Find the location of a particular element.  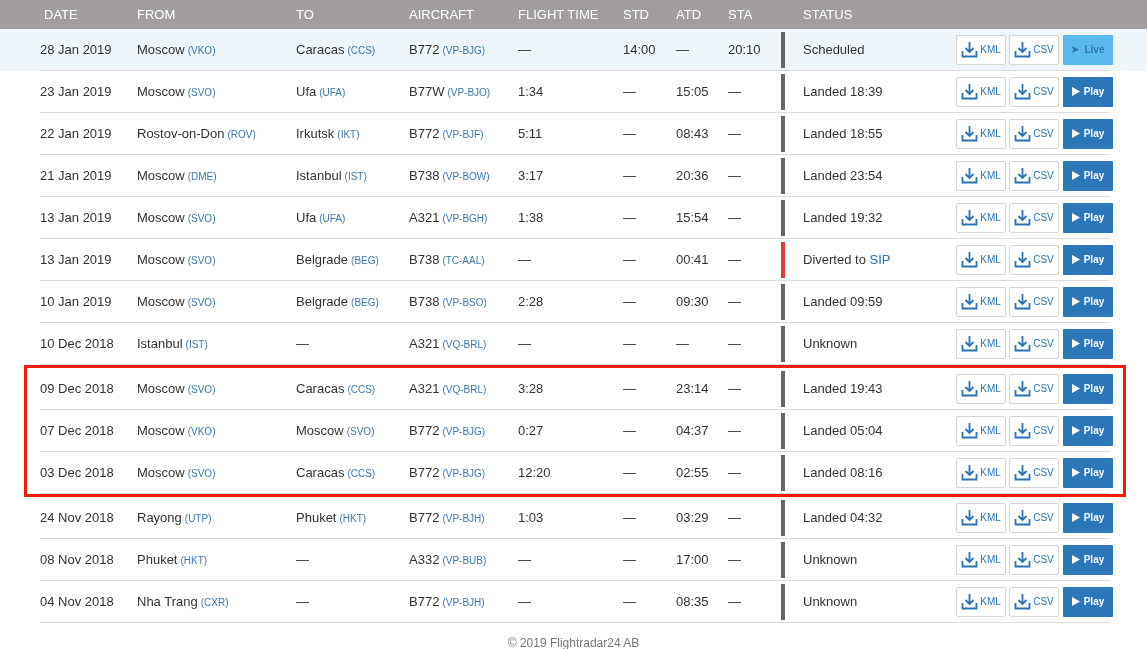

status-cell-text: Landed 23:54 is located at coordinates (843, 175).